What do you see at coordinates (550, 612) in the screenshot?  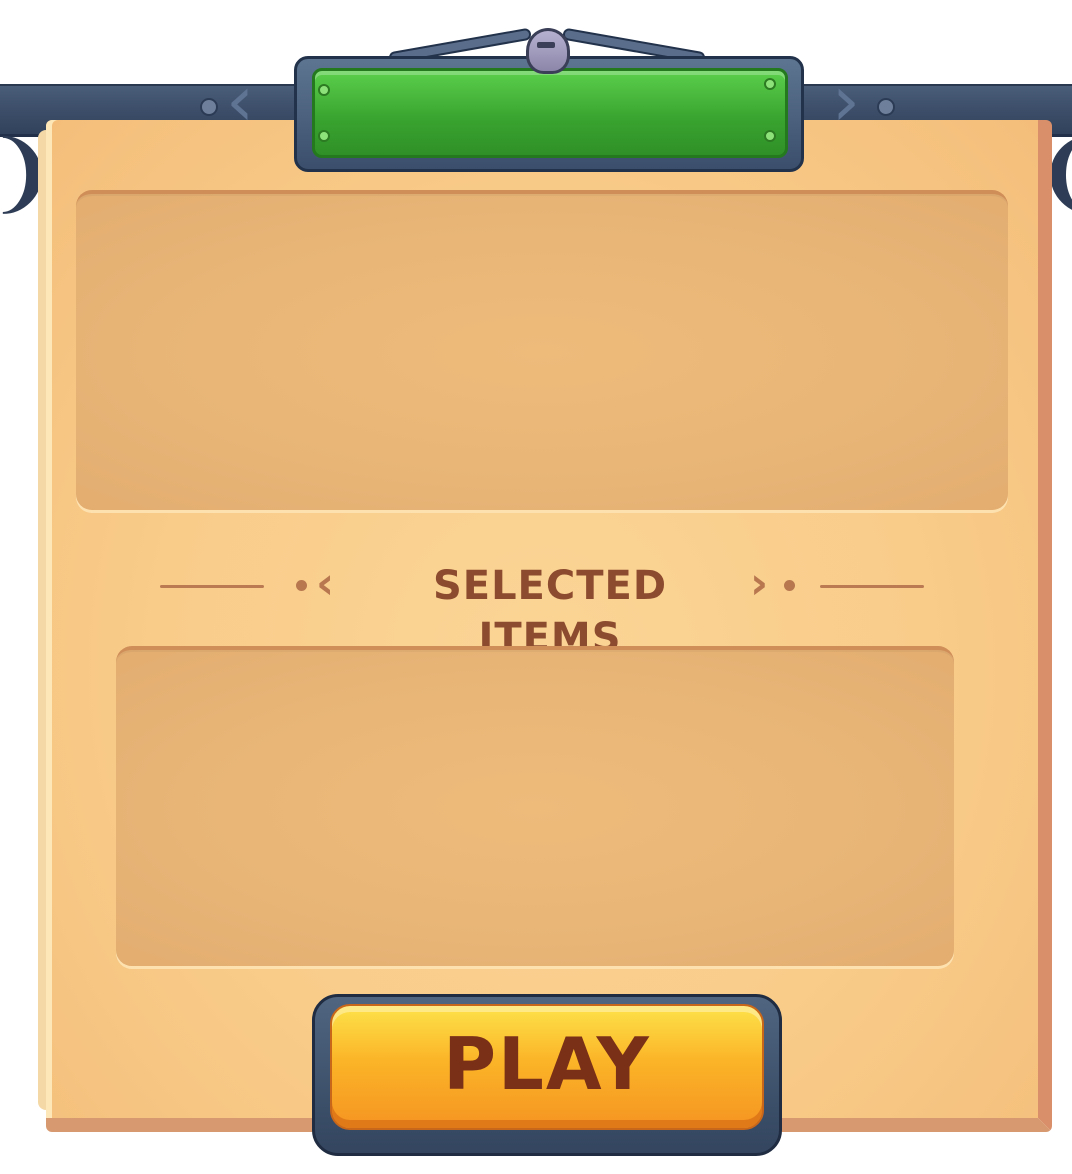 I see `selected-items-title: SELECTED ITEMS` at bounding box center [550, 612].